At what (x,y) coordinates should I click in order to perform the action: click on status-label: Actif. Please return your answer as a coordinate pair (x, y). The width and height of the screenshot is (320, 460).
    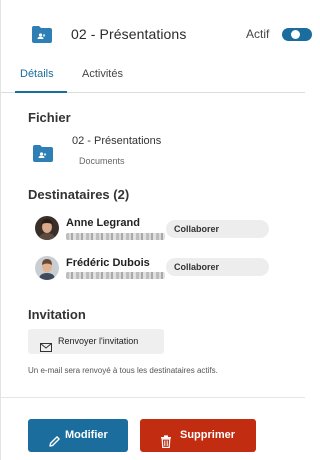
    Looking at the image, I should click on (258, 34).